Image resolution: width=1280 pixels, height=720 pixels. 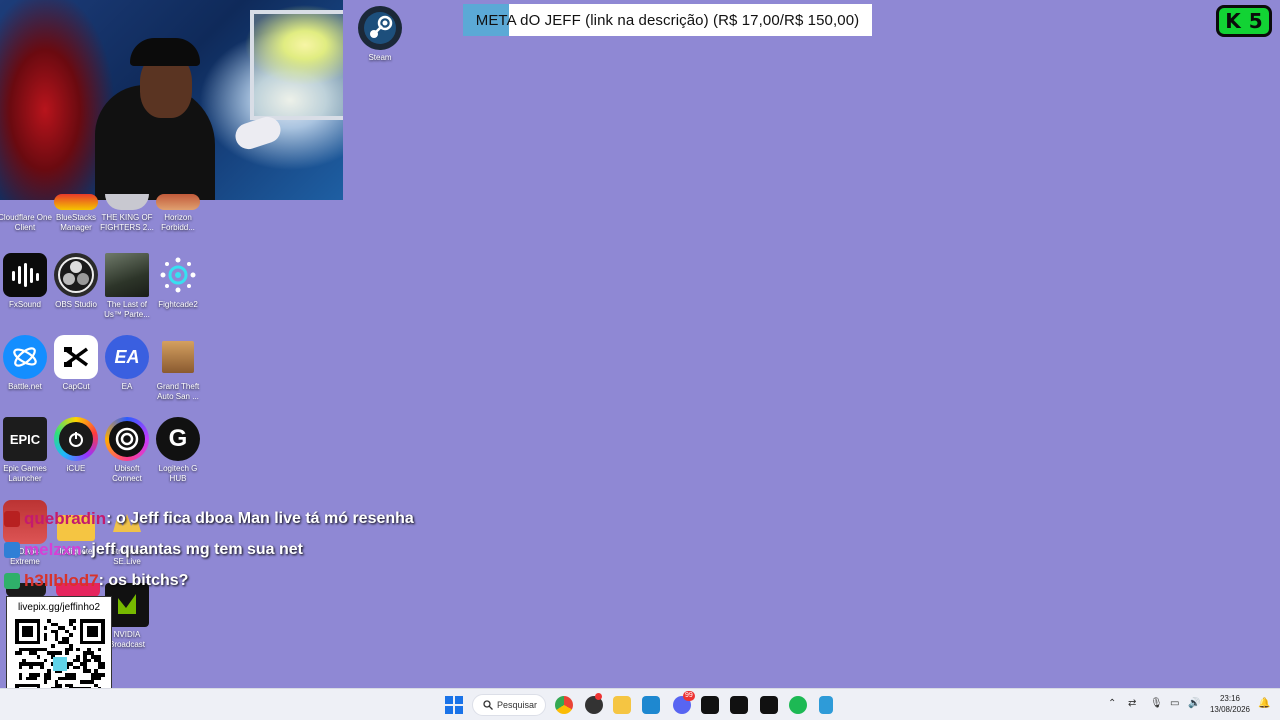 I want to click on notification-bell-icon: 🔔, so click(x=1264, y=703).